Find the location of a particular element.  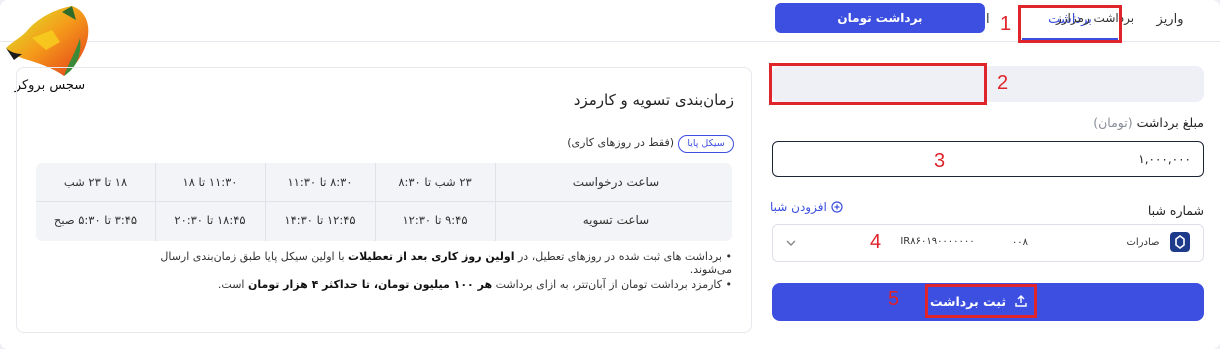

table-row-divider is located at coordinates (384, 201).